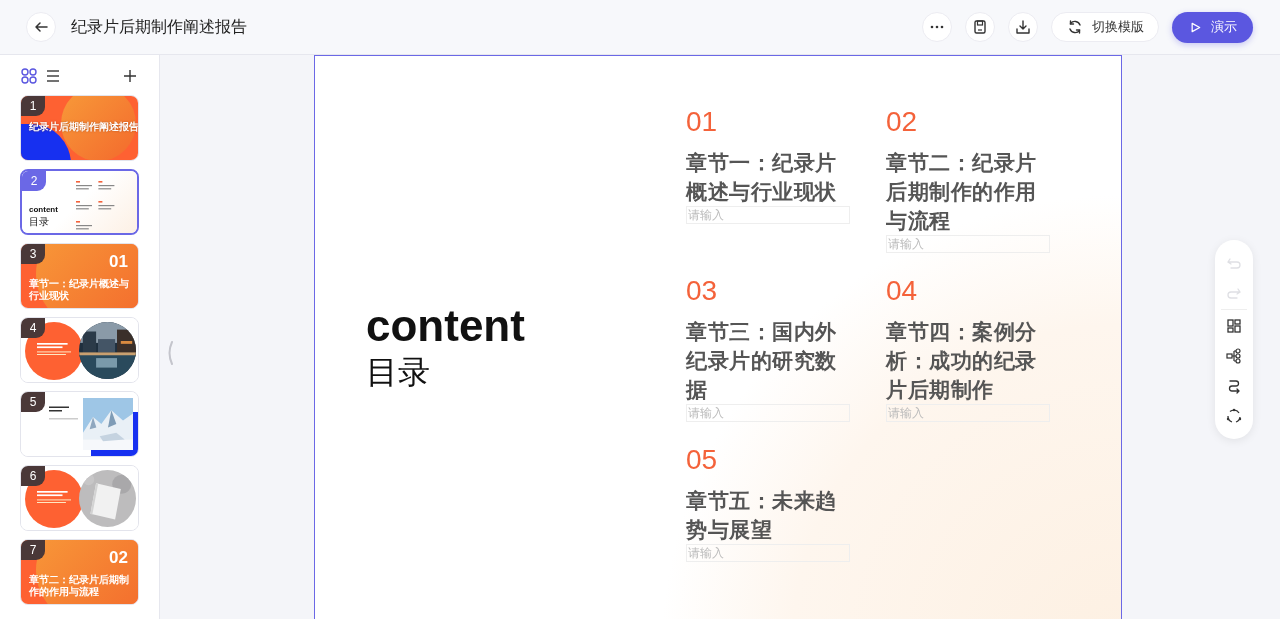 The width and height of the screenshot is (1280, 619). What do you see at coordinates (962, 192) in the screenshot?
I see `chapter-title: 章节二：纪录片后期制作的作用与流程` at bounding box center [962, 192].